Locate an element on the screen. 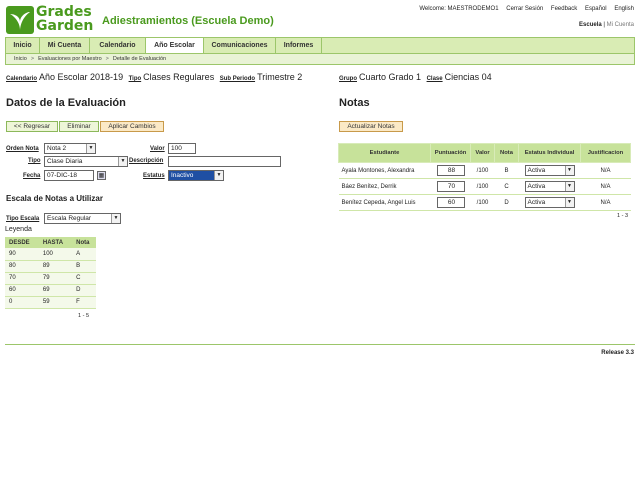 The image size is (640, 480). calendar-icon: ▦ is located at coordinates (101, 175).